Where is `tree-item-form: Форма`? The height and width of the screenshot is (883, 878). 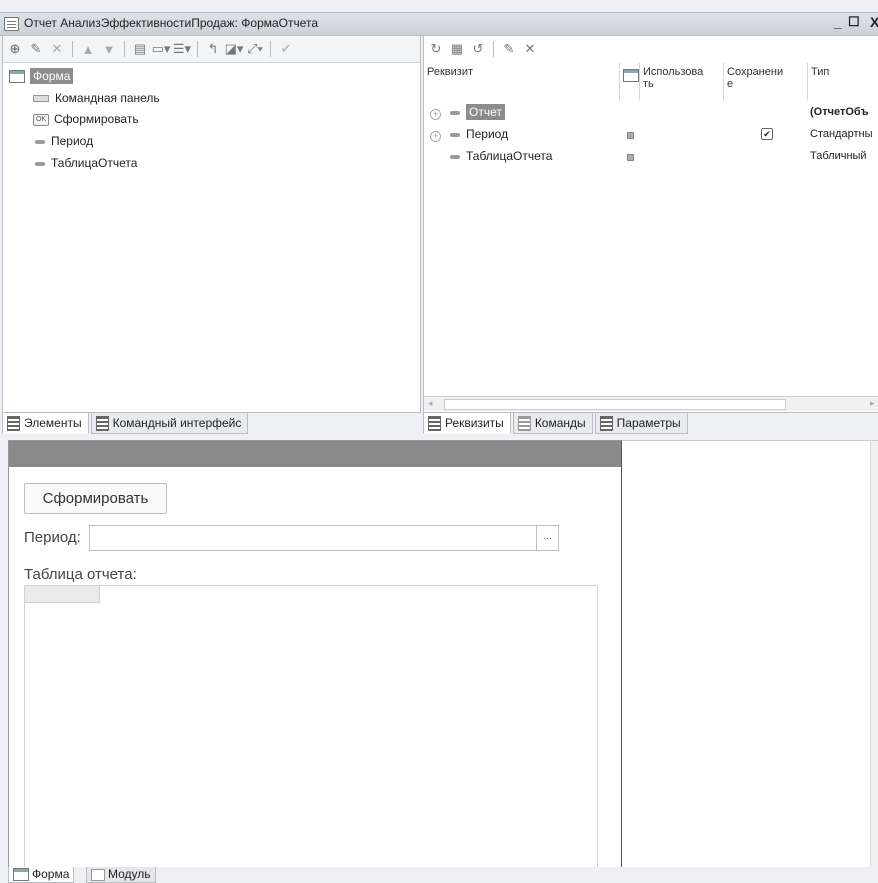
tree-item-form: Форма is located at coordinates (41, 76).